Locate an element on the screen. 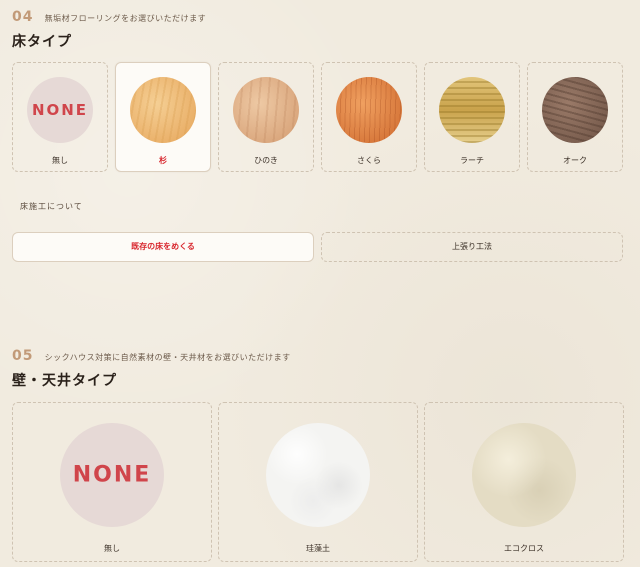 Image resolution: width=640 pixels, height=567 pixels. section-subtitle: シックハウス対策に自然素材の壁・天井材をお選びいただけます is located at coordinates (167, 357).